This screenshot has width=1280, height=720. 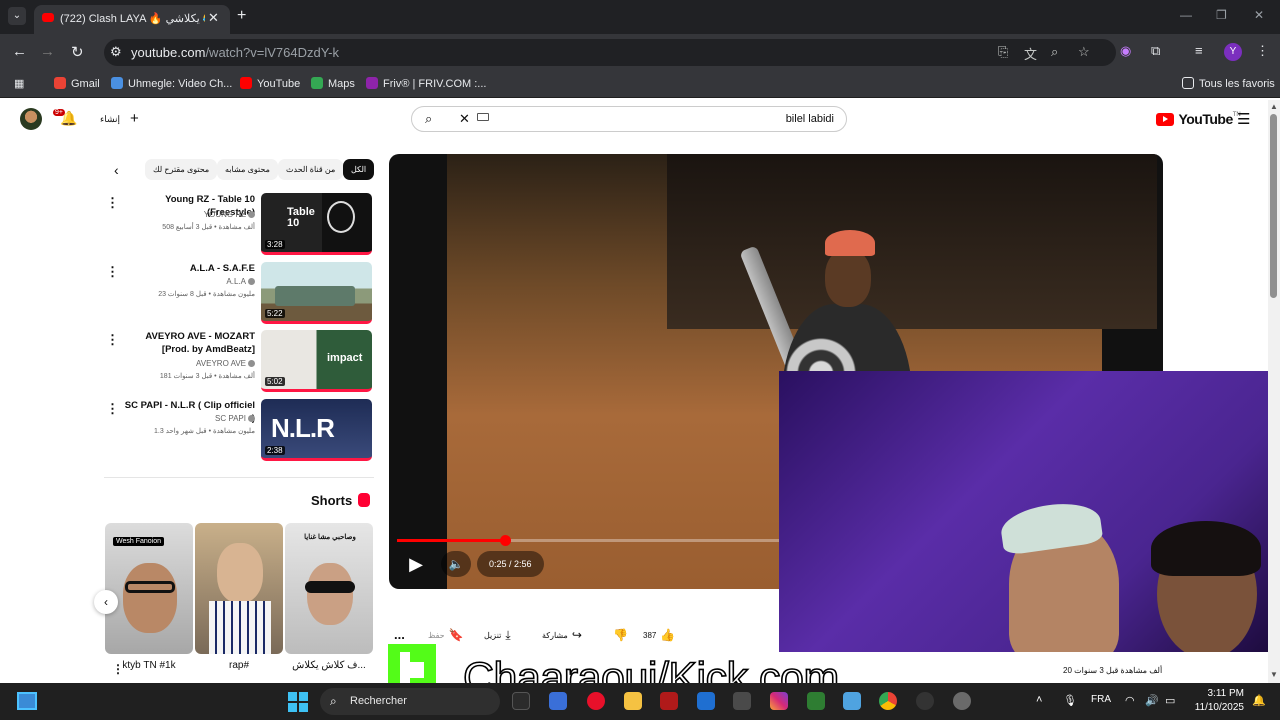 What do you see at coordinates (1155, 51) in the screenshot?
I see `extensions-puzzle-icon: ⧉` at bounding box center [1155, 51].